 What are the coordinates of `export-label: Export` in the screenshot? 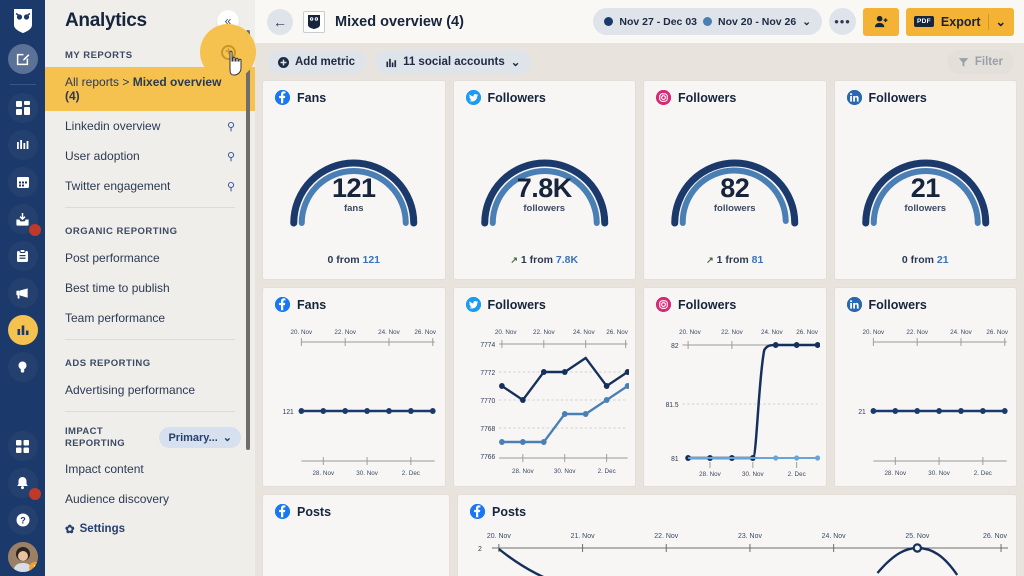 It's located at (960, 21).